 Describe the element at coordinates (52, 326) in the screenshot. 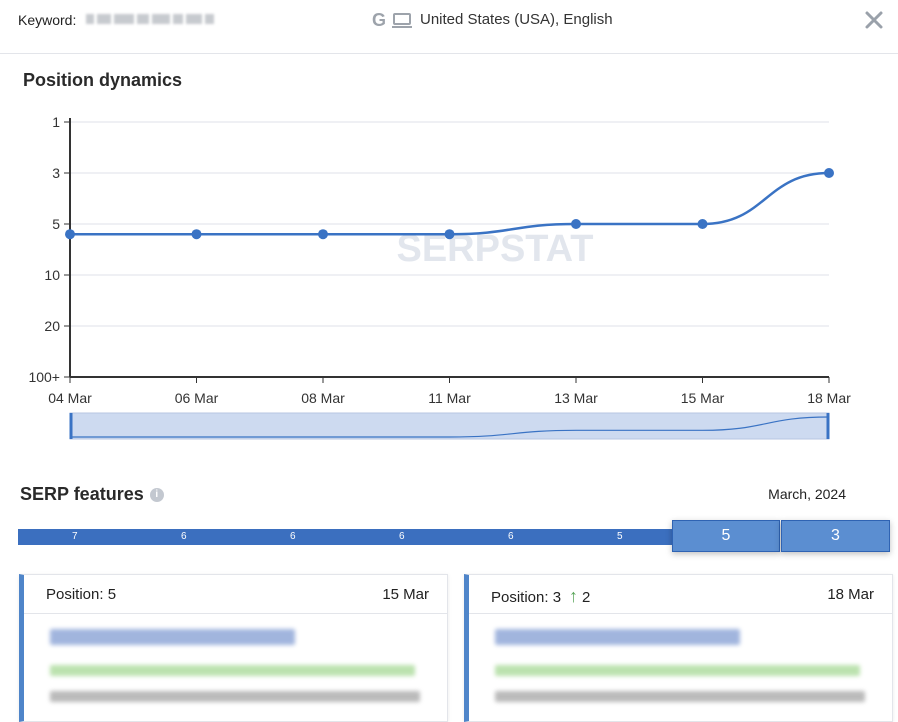

I see `y-tick-label: 20` at that location.